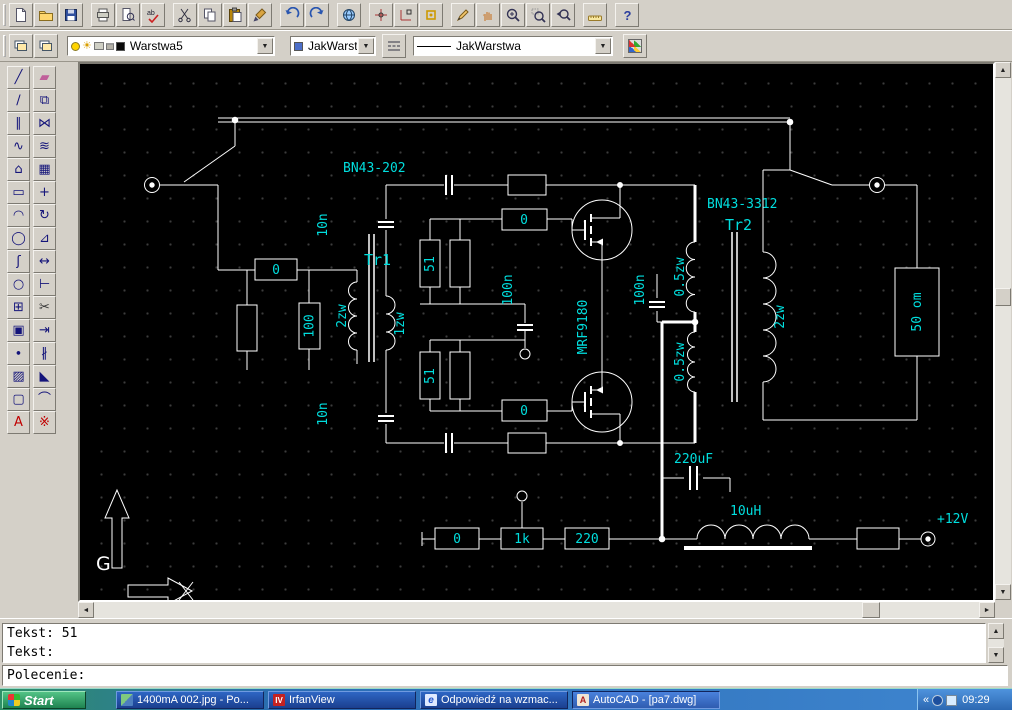 Image resolution: width=1012 pixels, height=710 pixels. Describe the element at coordinates (18, 215) in the screenshot. I see `arc-tool: ◠` at that location.